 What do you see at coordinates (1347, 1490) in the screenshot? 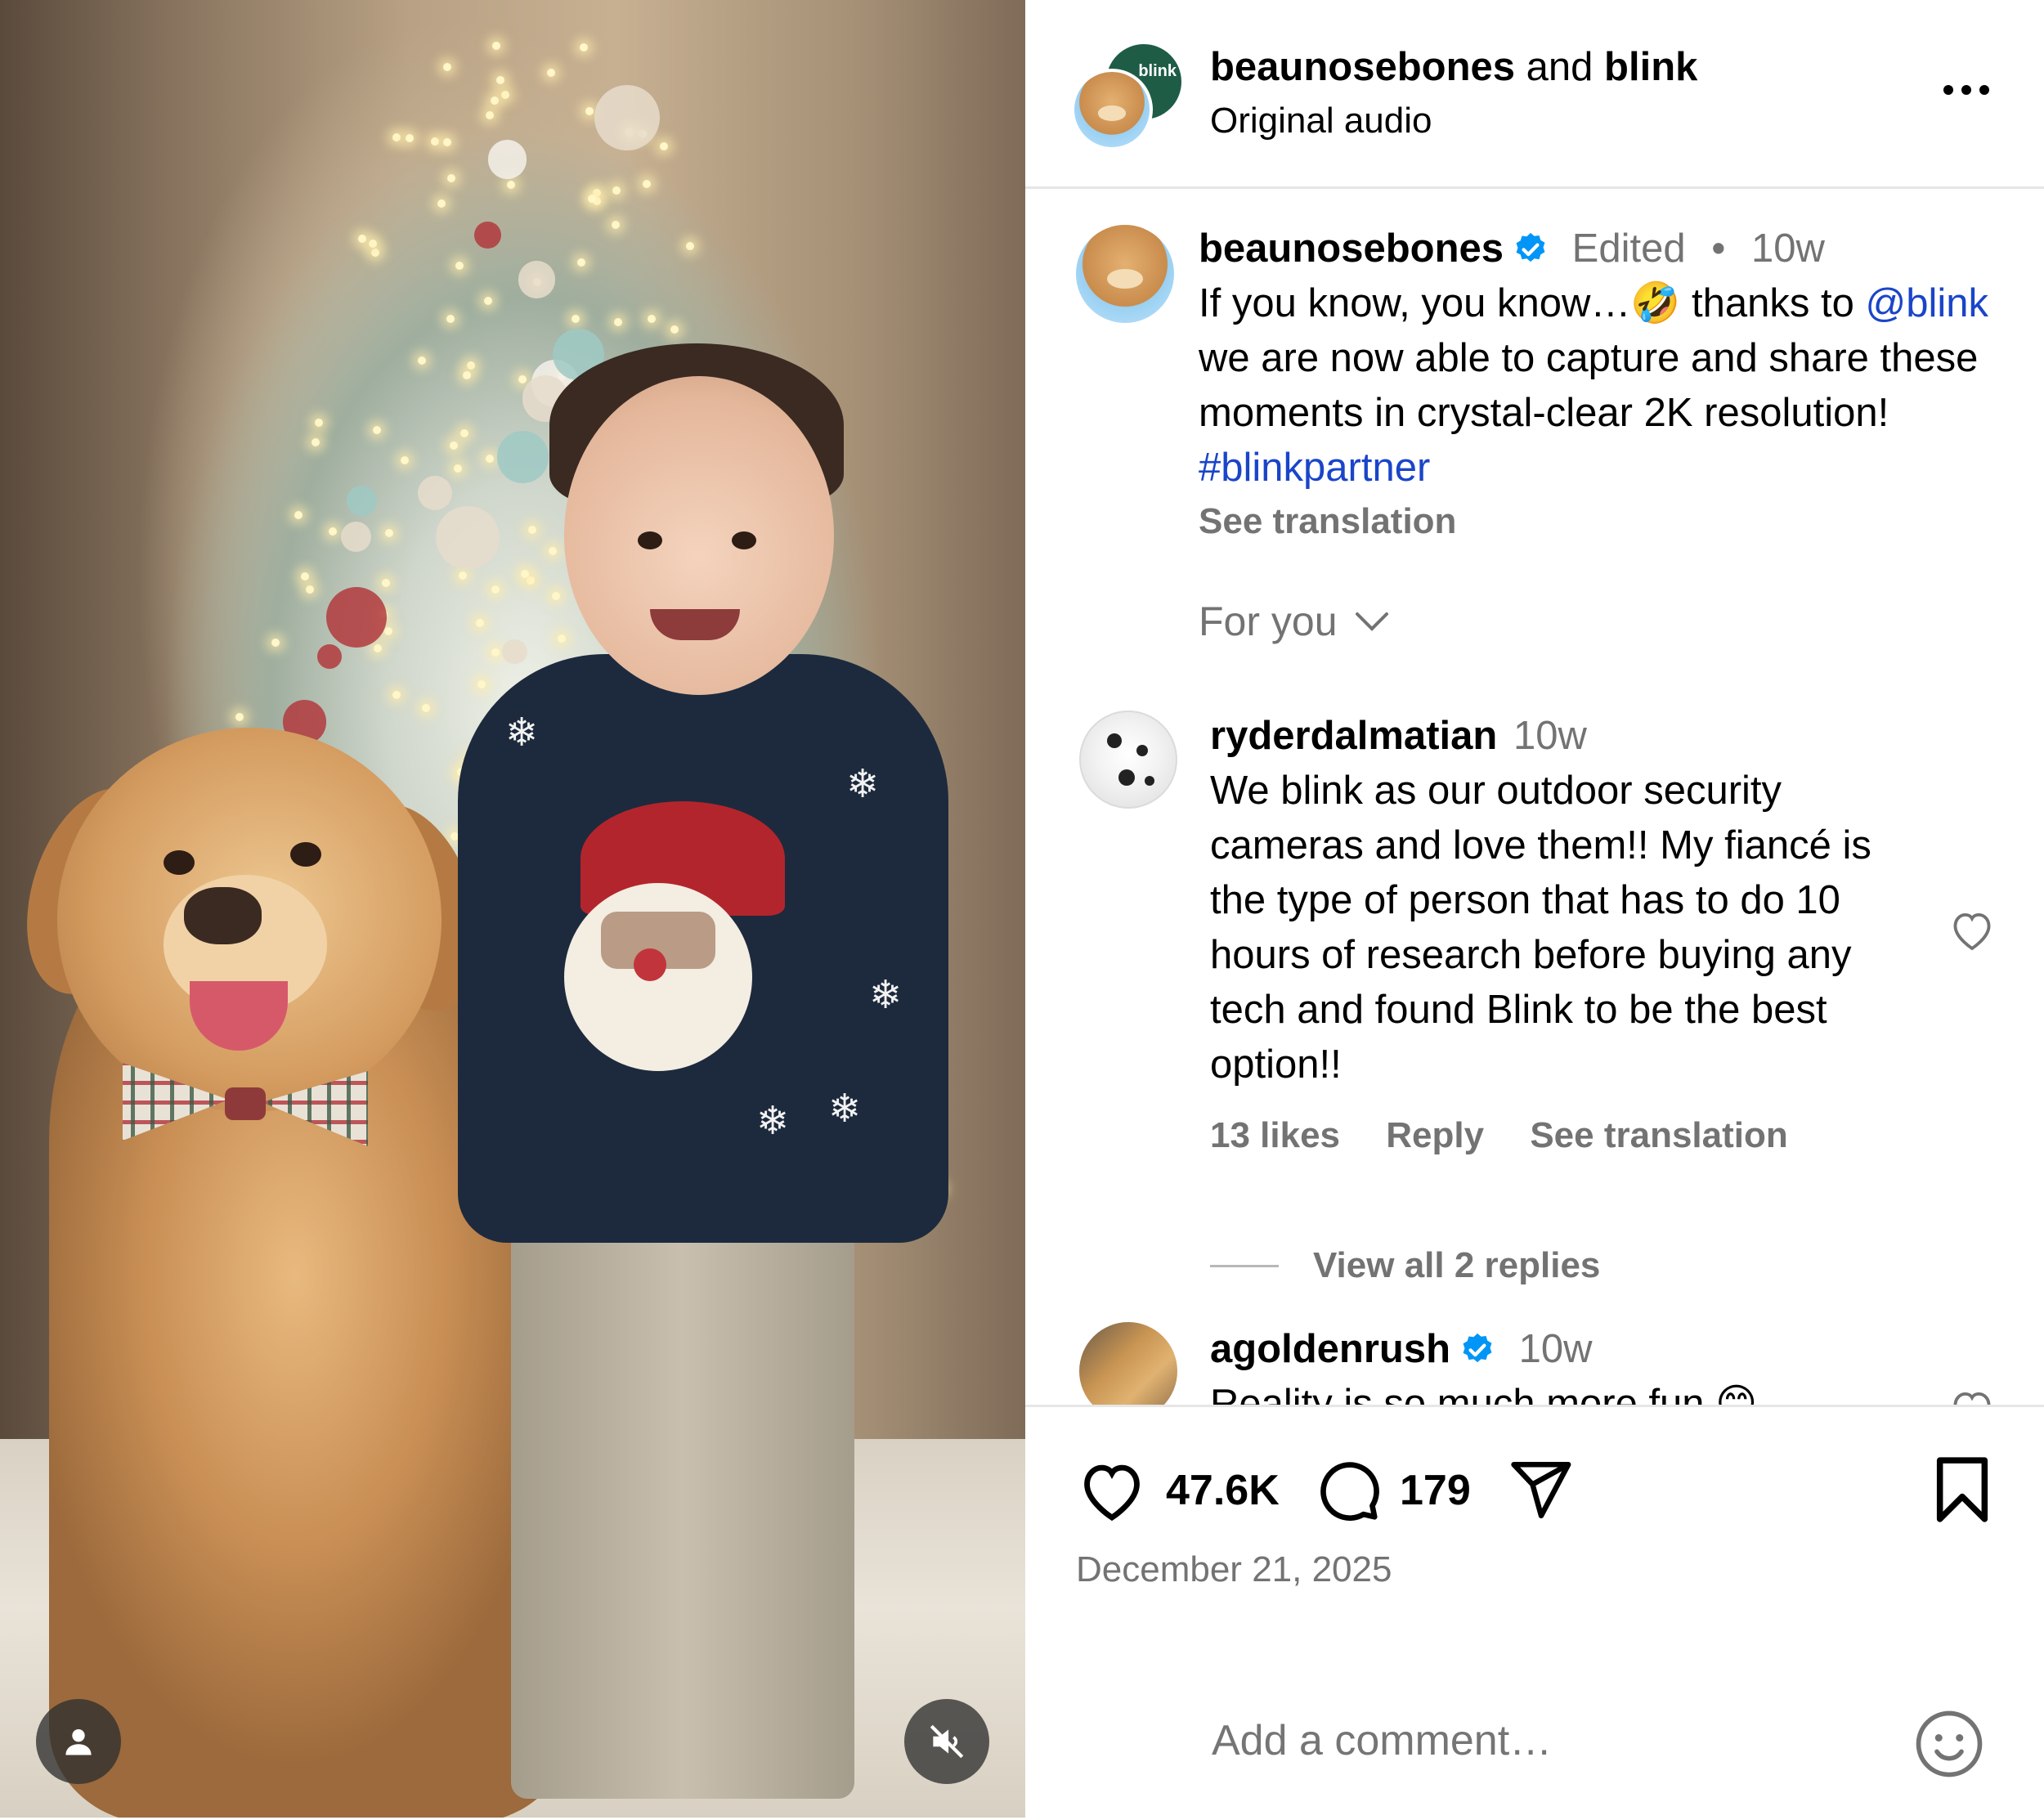
I see `comment-button` at bounding box center [1347, 1490].